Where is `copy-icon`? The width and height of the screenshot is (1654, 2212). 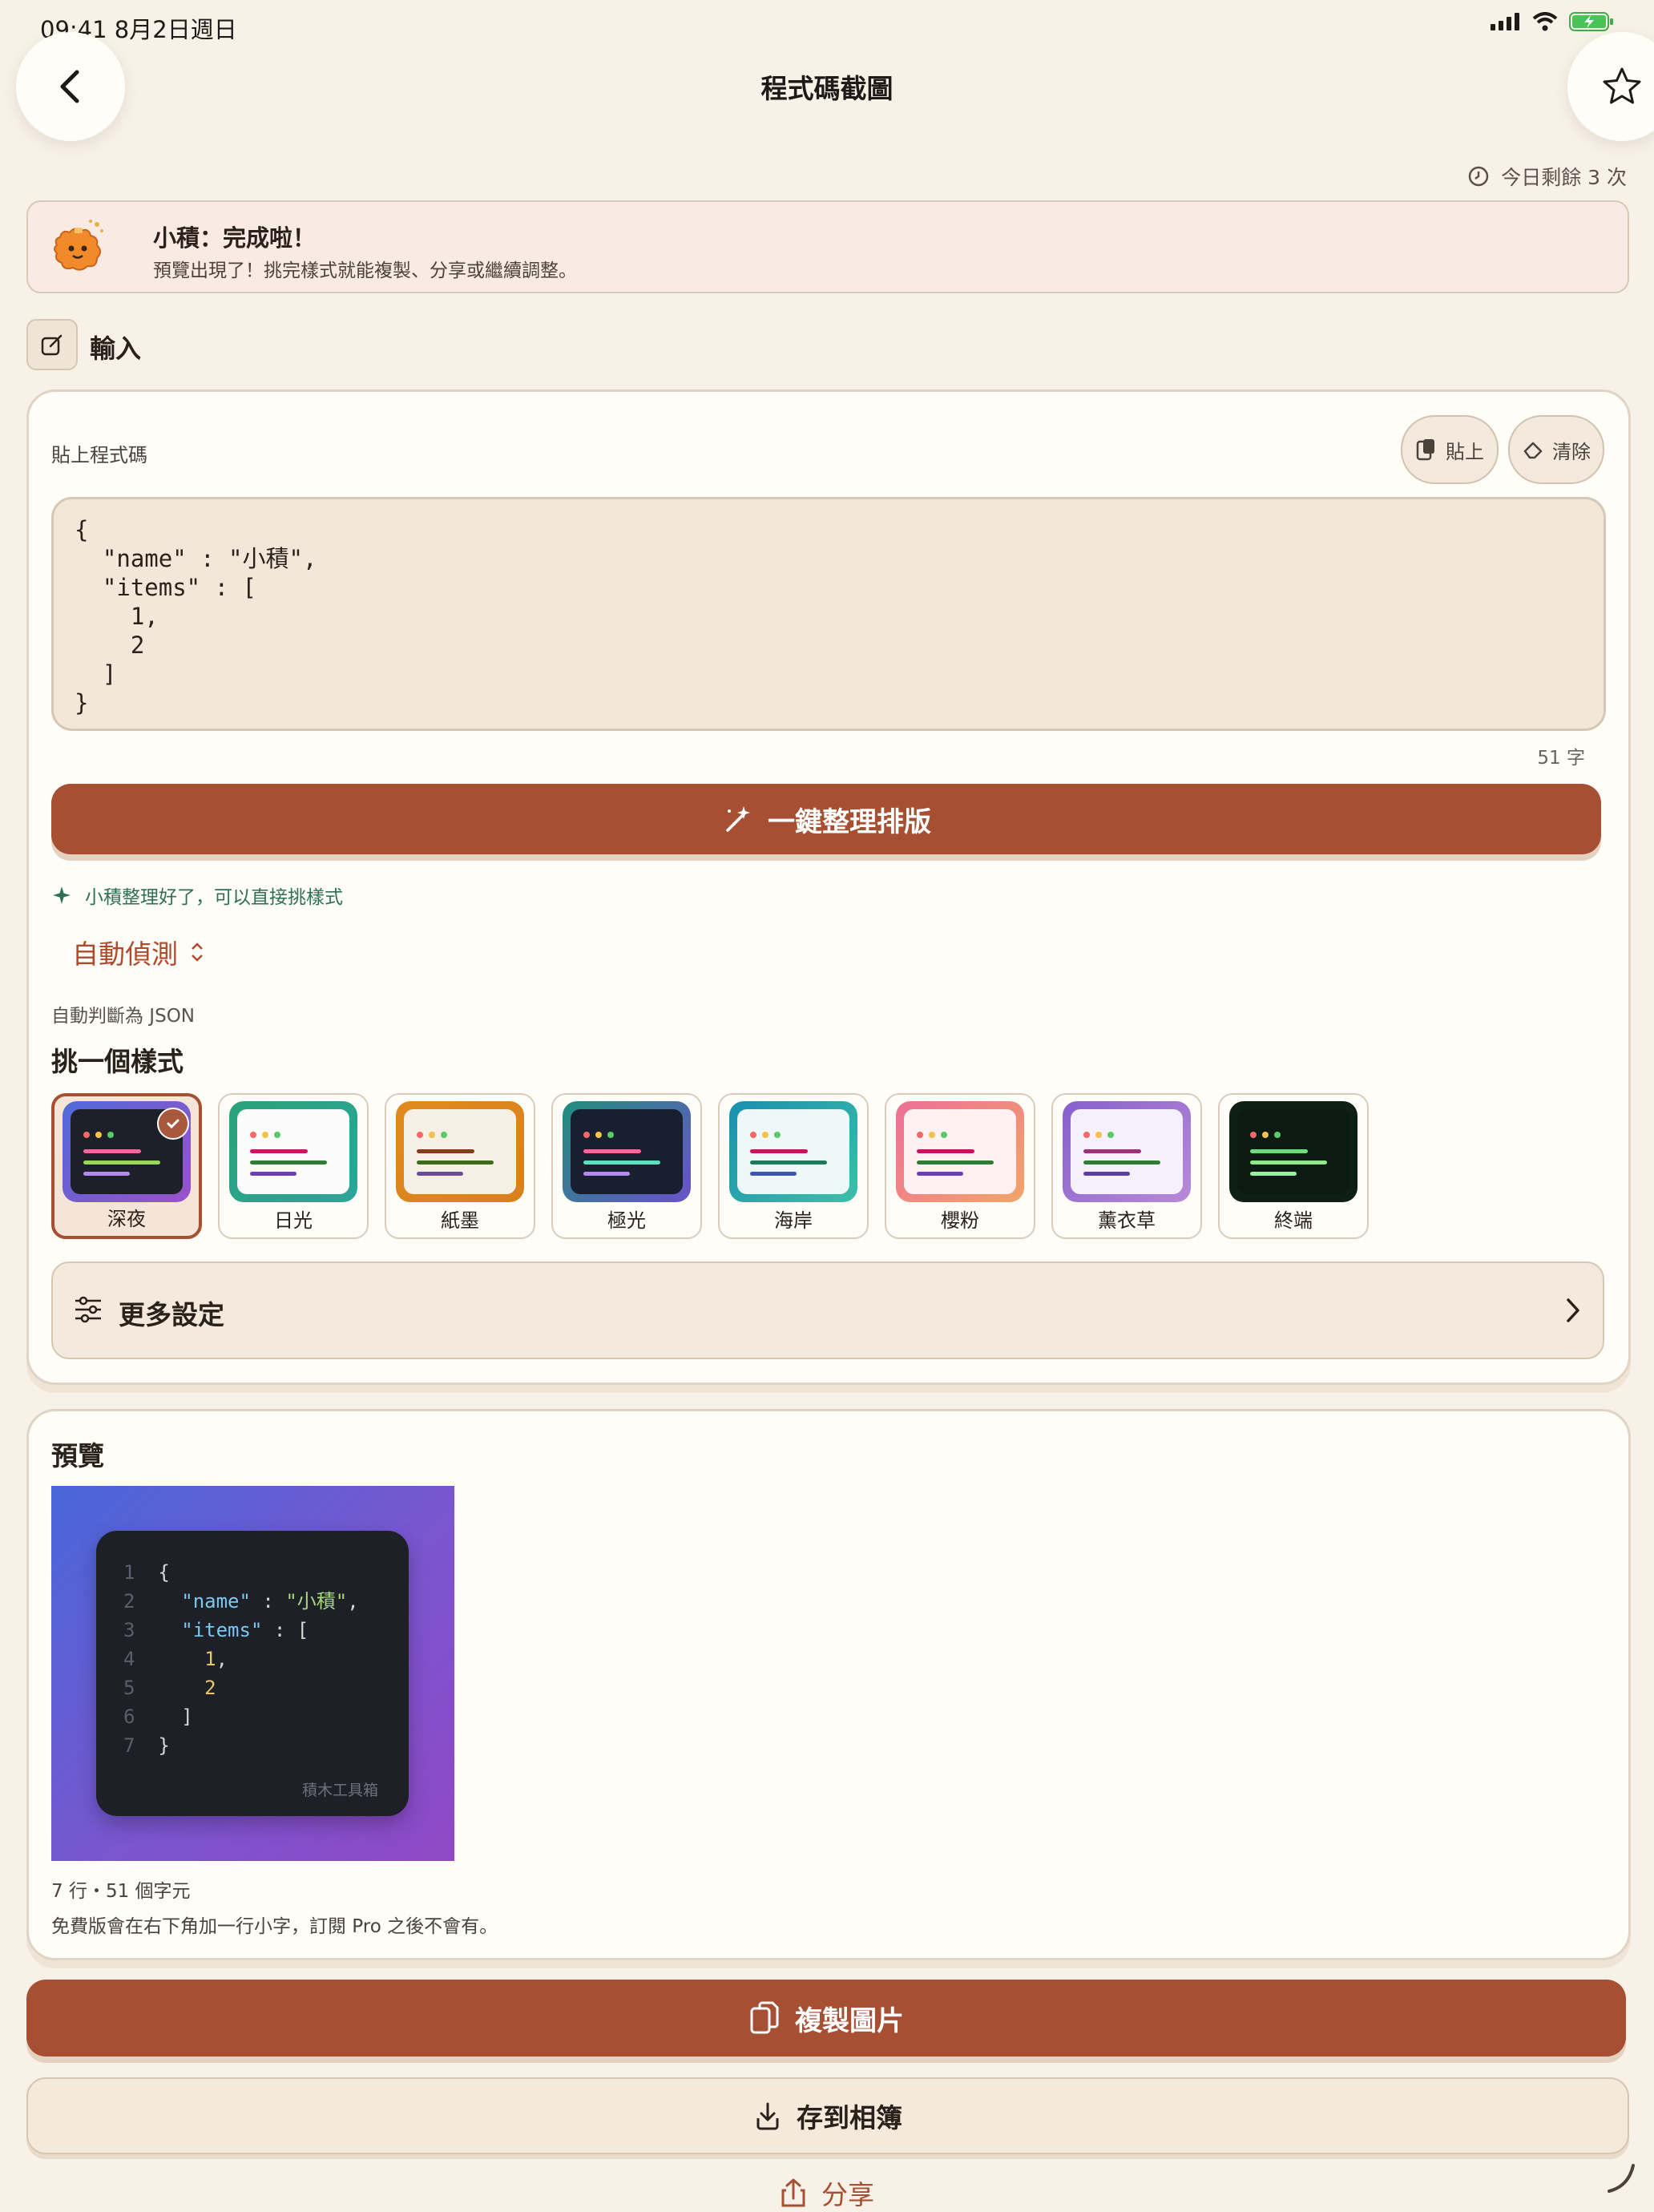
copy-icon is located at coordinates (764, 2017).